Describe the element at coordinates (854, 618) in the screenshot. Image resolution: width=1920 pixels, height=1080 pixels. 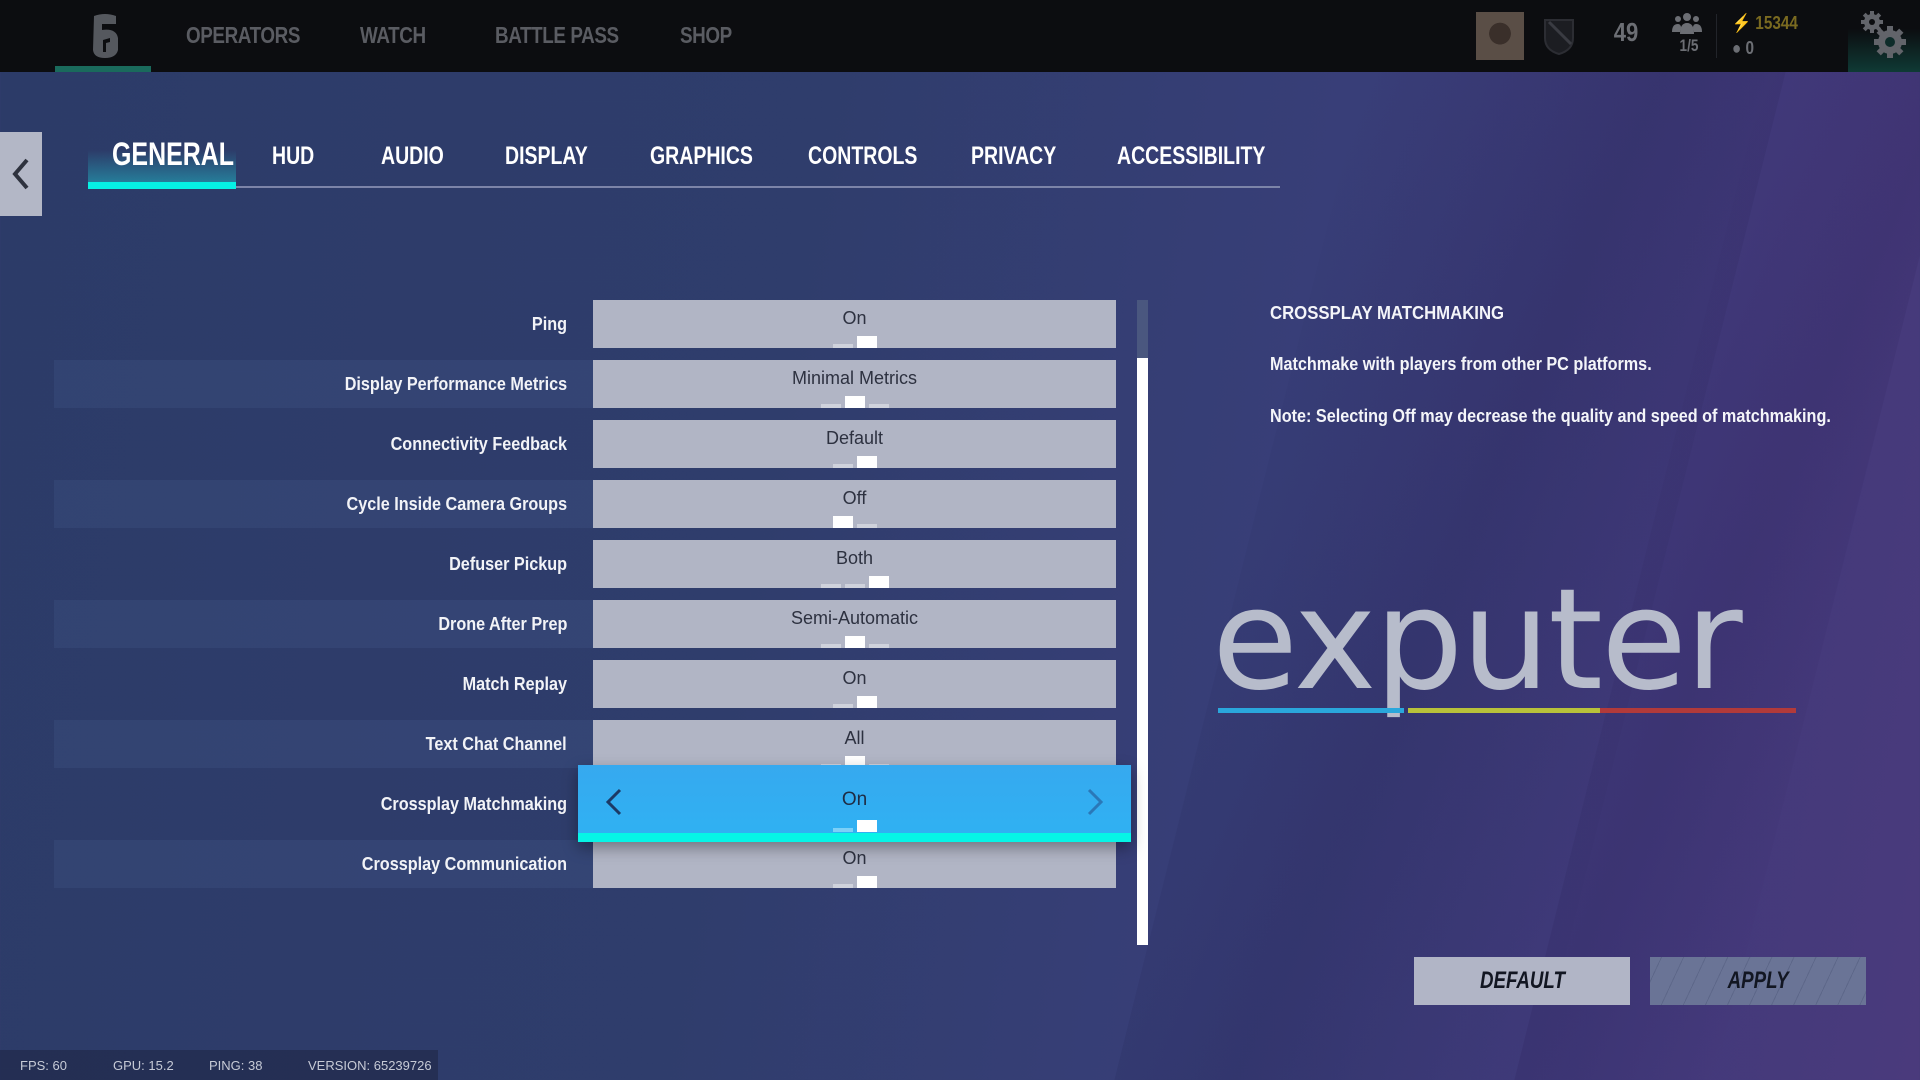
I see `setting-value: Semi-Automatic` at that location.